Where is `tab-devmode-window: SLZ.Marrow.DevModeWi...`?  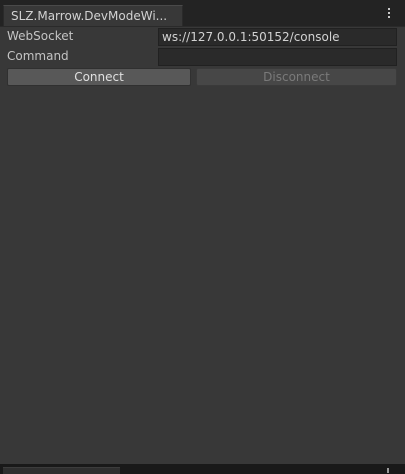
tab-devmode-window: SLZ.Marrow.DevModeWi... is located at coordinates (93, 16).